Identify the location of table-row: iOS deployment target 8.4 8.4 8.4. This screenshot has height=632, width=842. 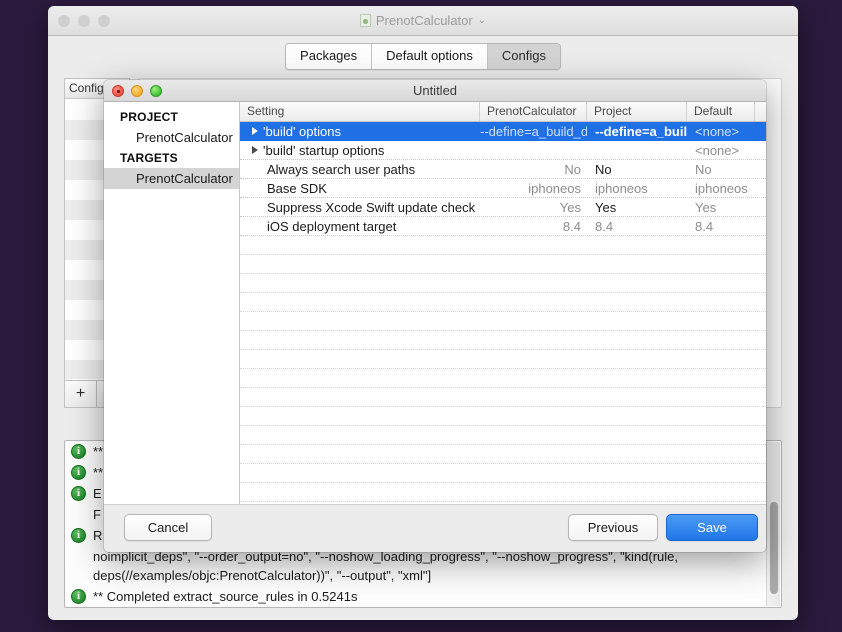
(503, 226).